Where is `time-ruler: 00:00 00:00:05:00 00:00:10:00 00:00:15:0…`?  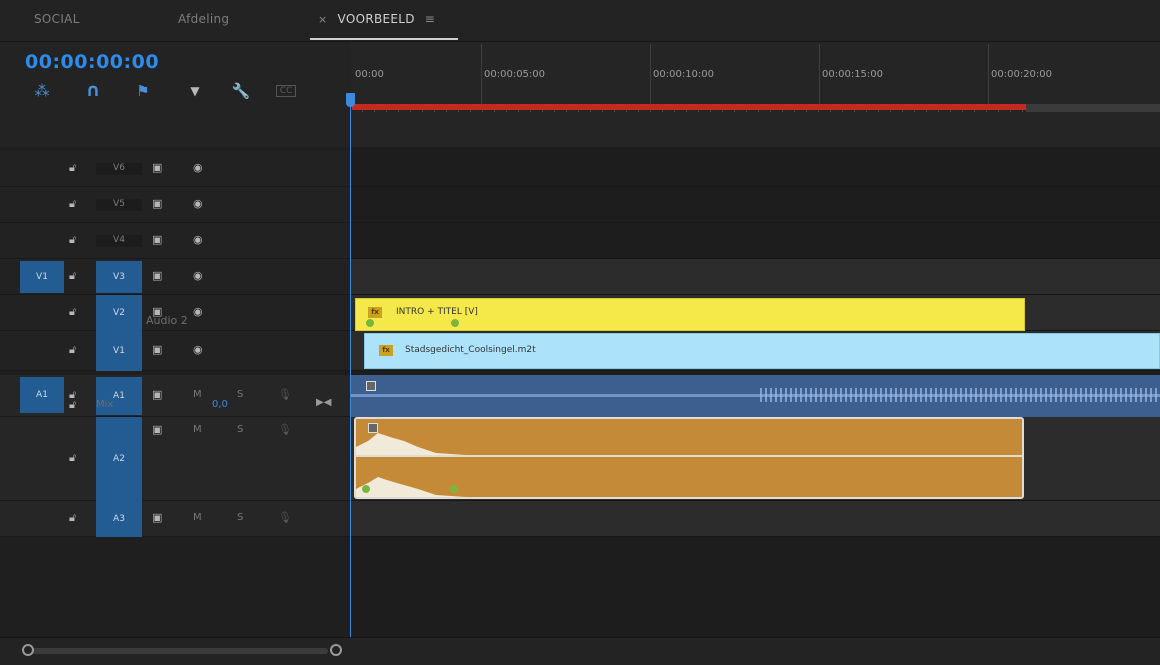 time-ruler: 00:00 00:00:05:00 00:00:10:00 00:00:15:0… is located at coordinates (755, 94).